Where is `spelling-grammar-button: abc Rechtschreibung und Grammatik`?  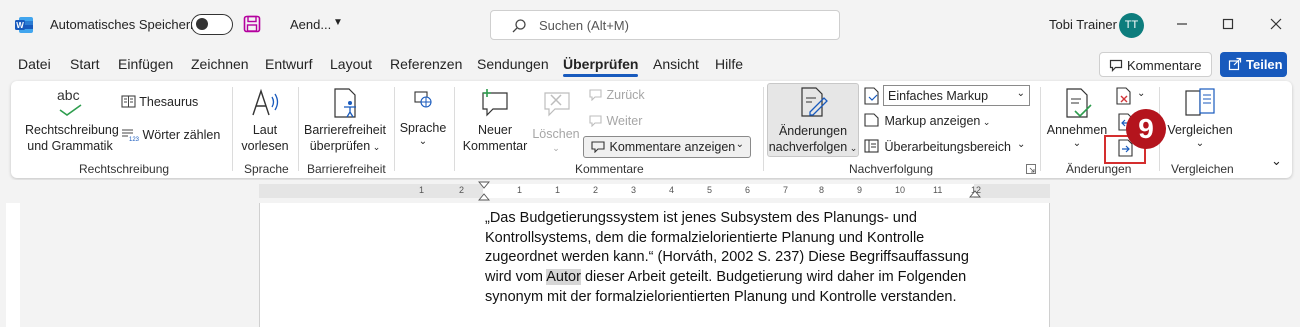
spelling-grammar-button: abc Rechtschreibung und Grammatik is located at coordinates (69, 120).